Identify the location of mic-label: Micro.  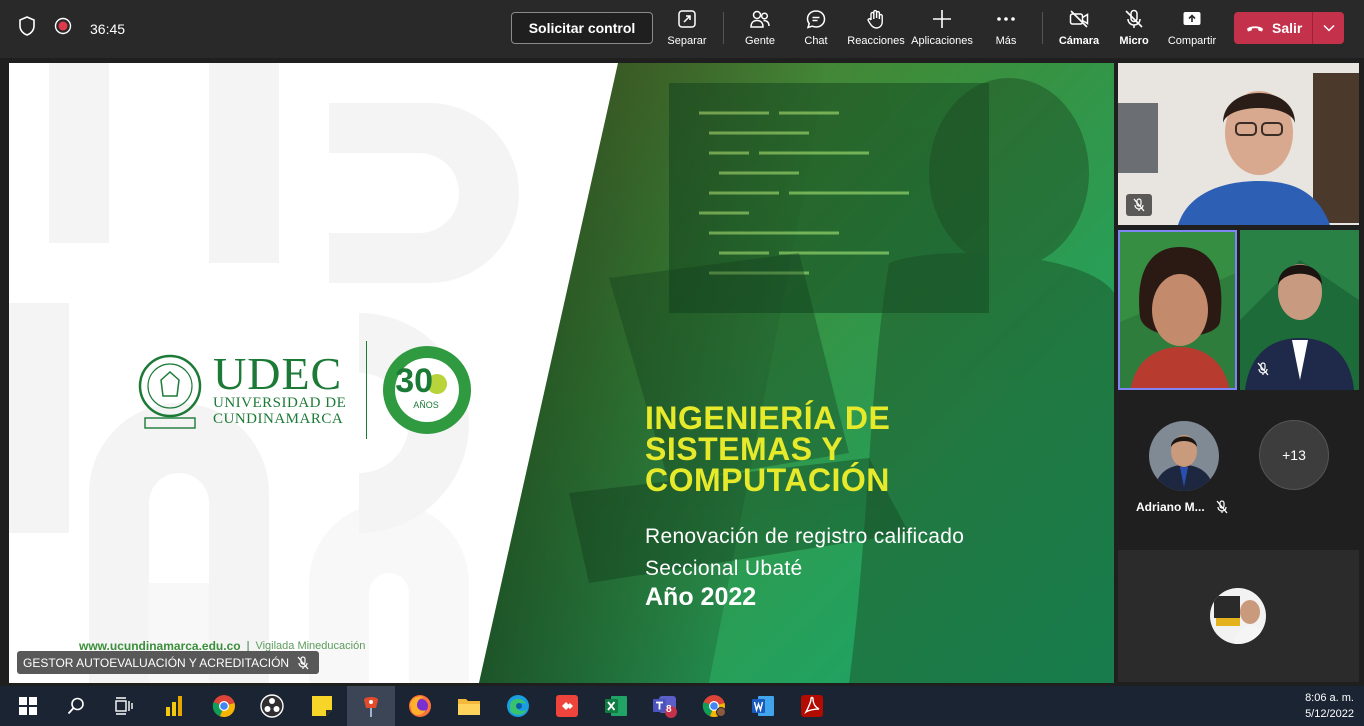
(1134, 41).